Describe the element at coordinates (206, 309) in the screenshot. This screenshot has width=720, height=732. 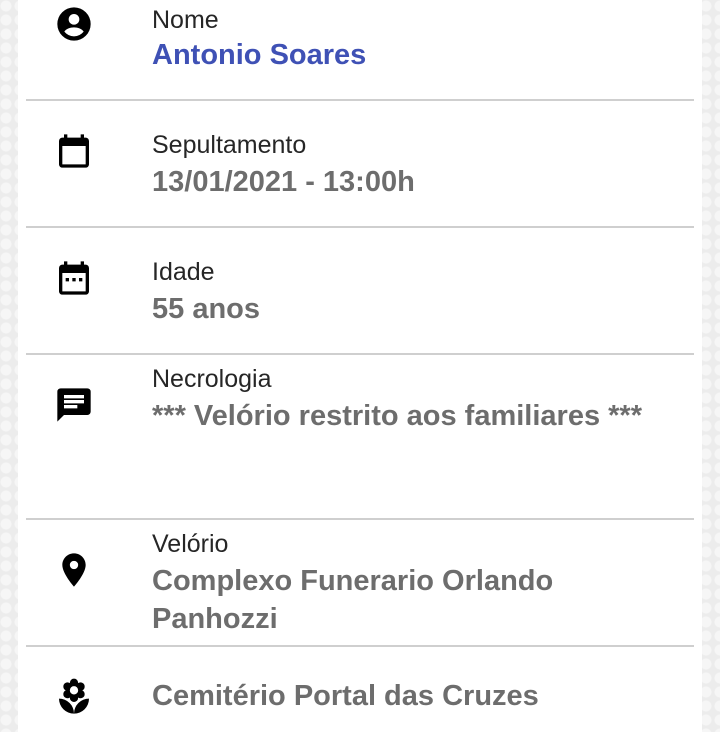
I see `field-value: 55 anos` at that location.